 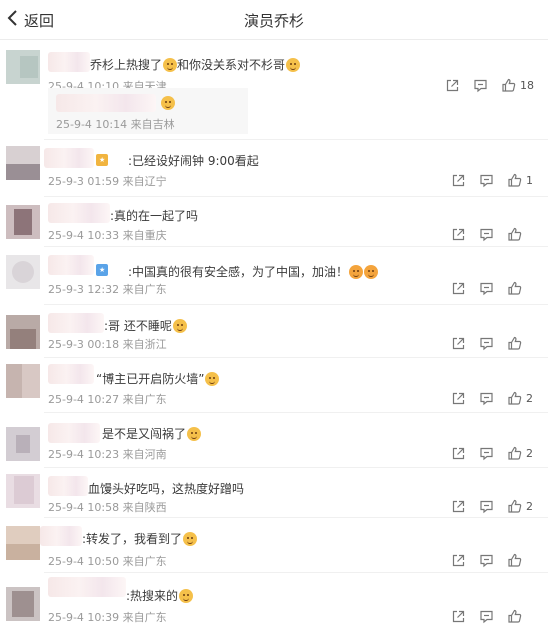 I want to click on reply-box: 25-9-4 10:14 来自吉林, so click(x=148, y=111).